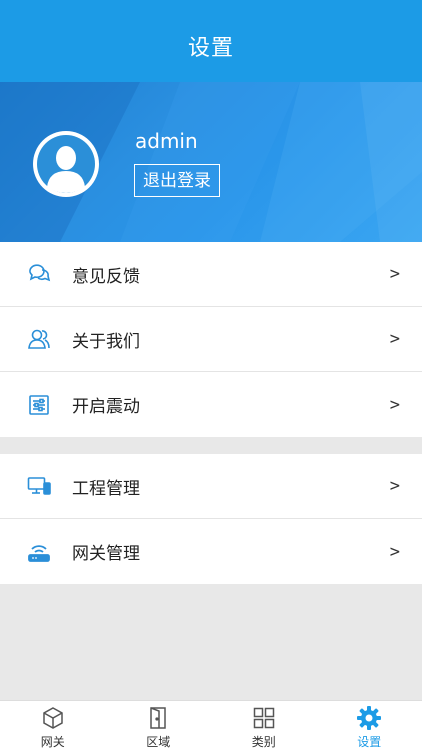  Describe the element at coordinates (39, 486) in the screenshot. I see `devices-icon` at that location.